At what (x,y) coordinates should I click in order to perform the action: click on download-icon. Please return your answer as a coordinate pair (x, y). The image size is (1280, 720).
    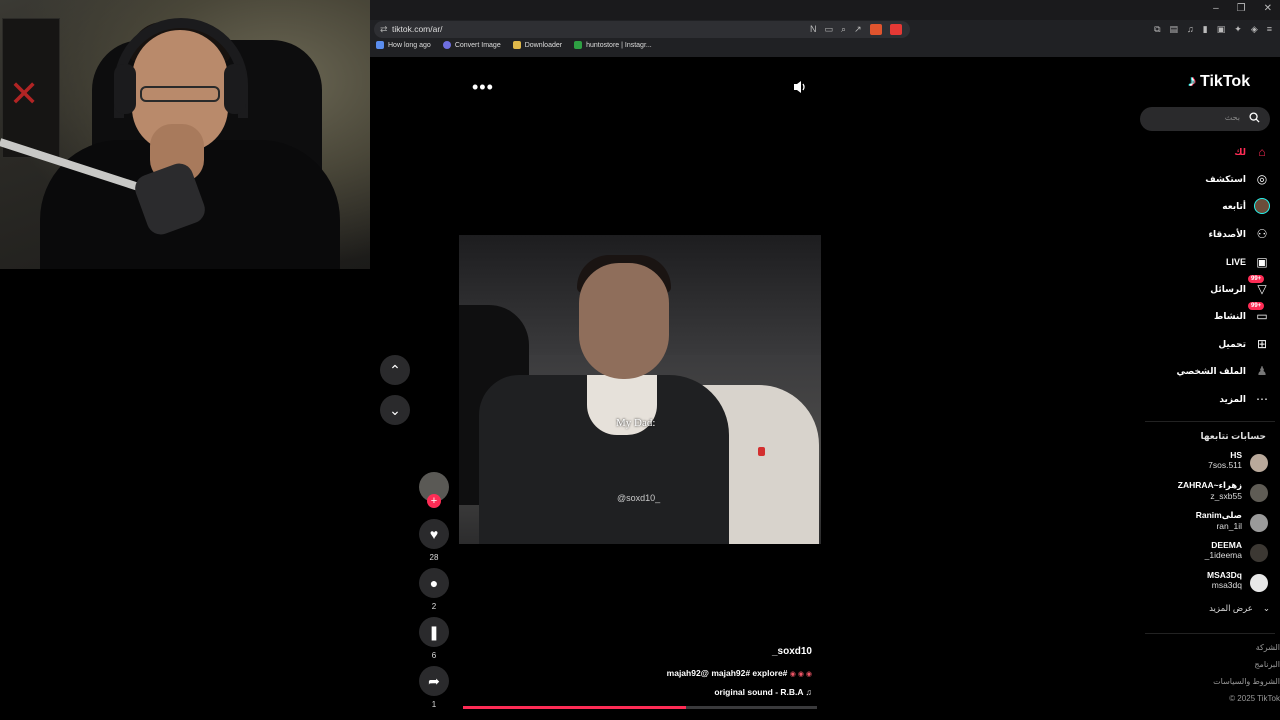
    Looking at the image, I should click on (516, 45).